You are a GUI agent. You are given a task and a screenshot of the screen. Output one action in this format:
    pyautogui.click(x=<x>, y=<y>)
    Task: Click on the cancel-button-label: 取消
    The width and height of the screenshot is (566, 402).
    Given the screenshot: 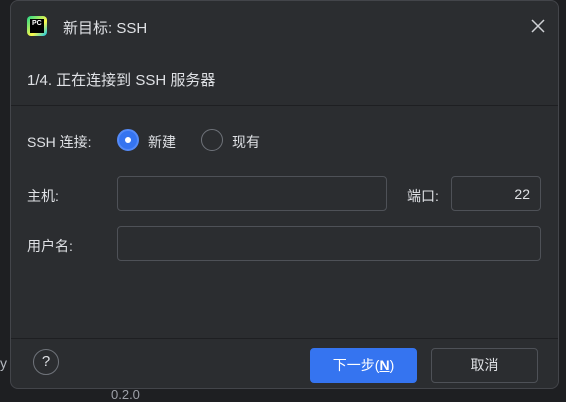 What is the action you would take?
    pyautogui.click(x=484, y=365)
    